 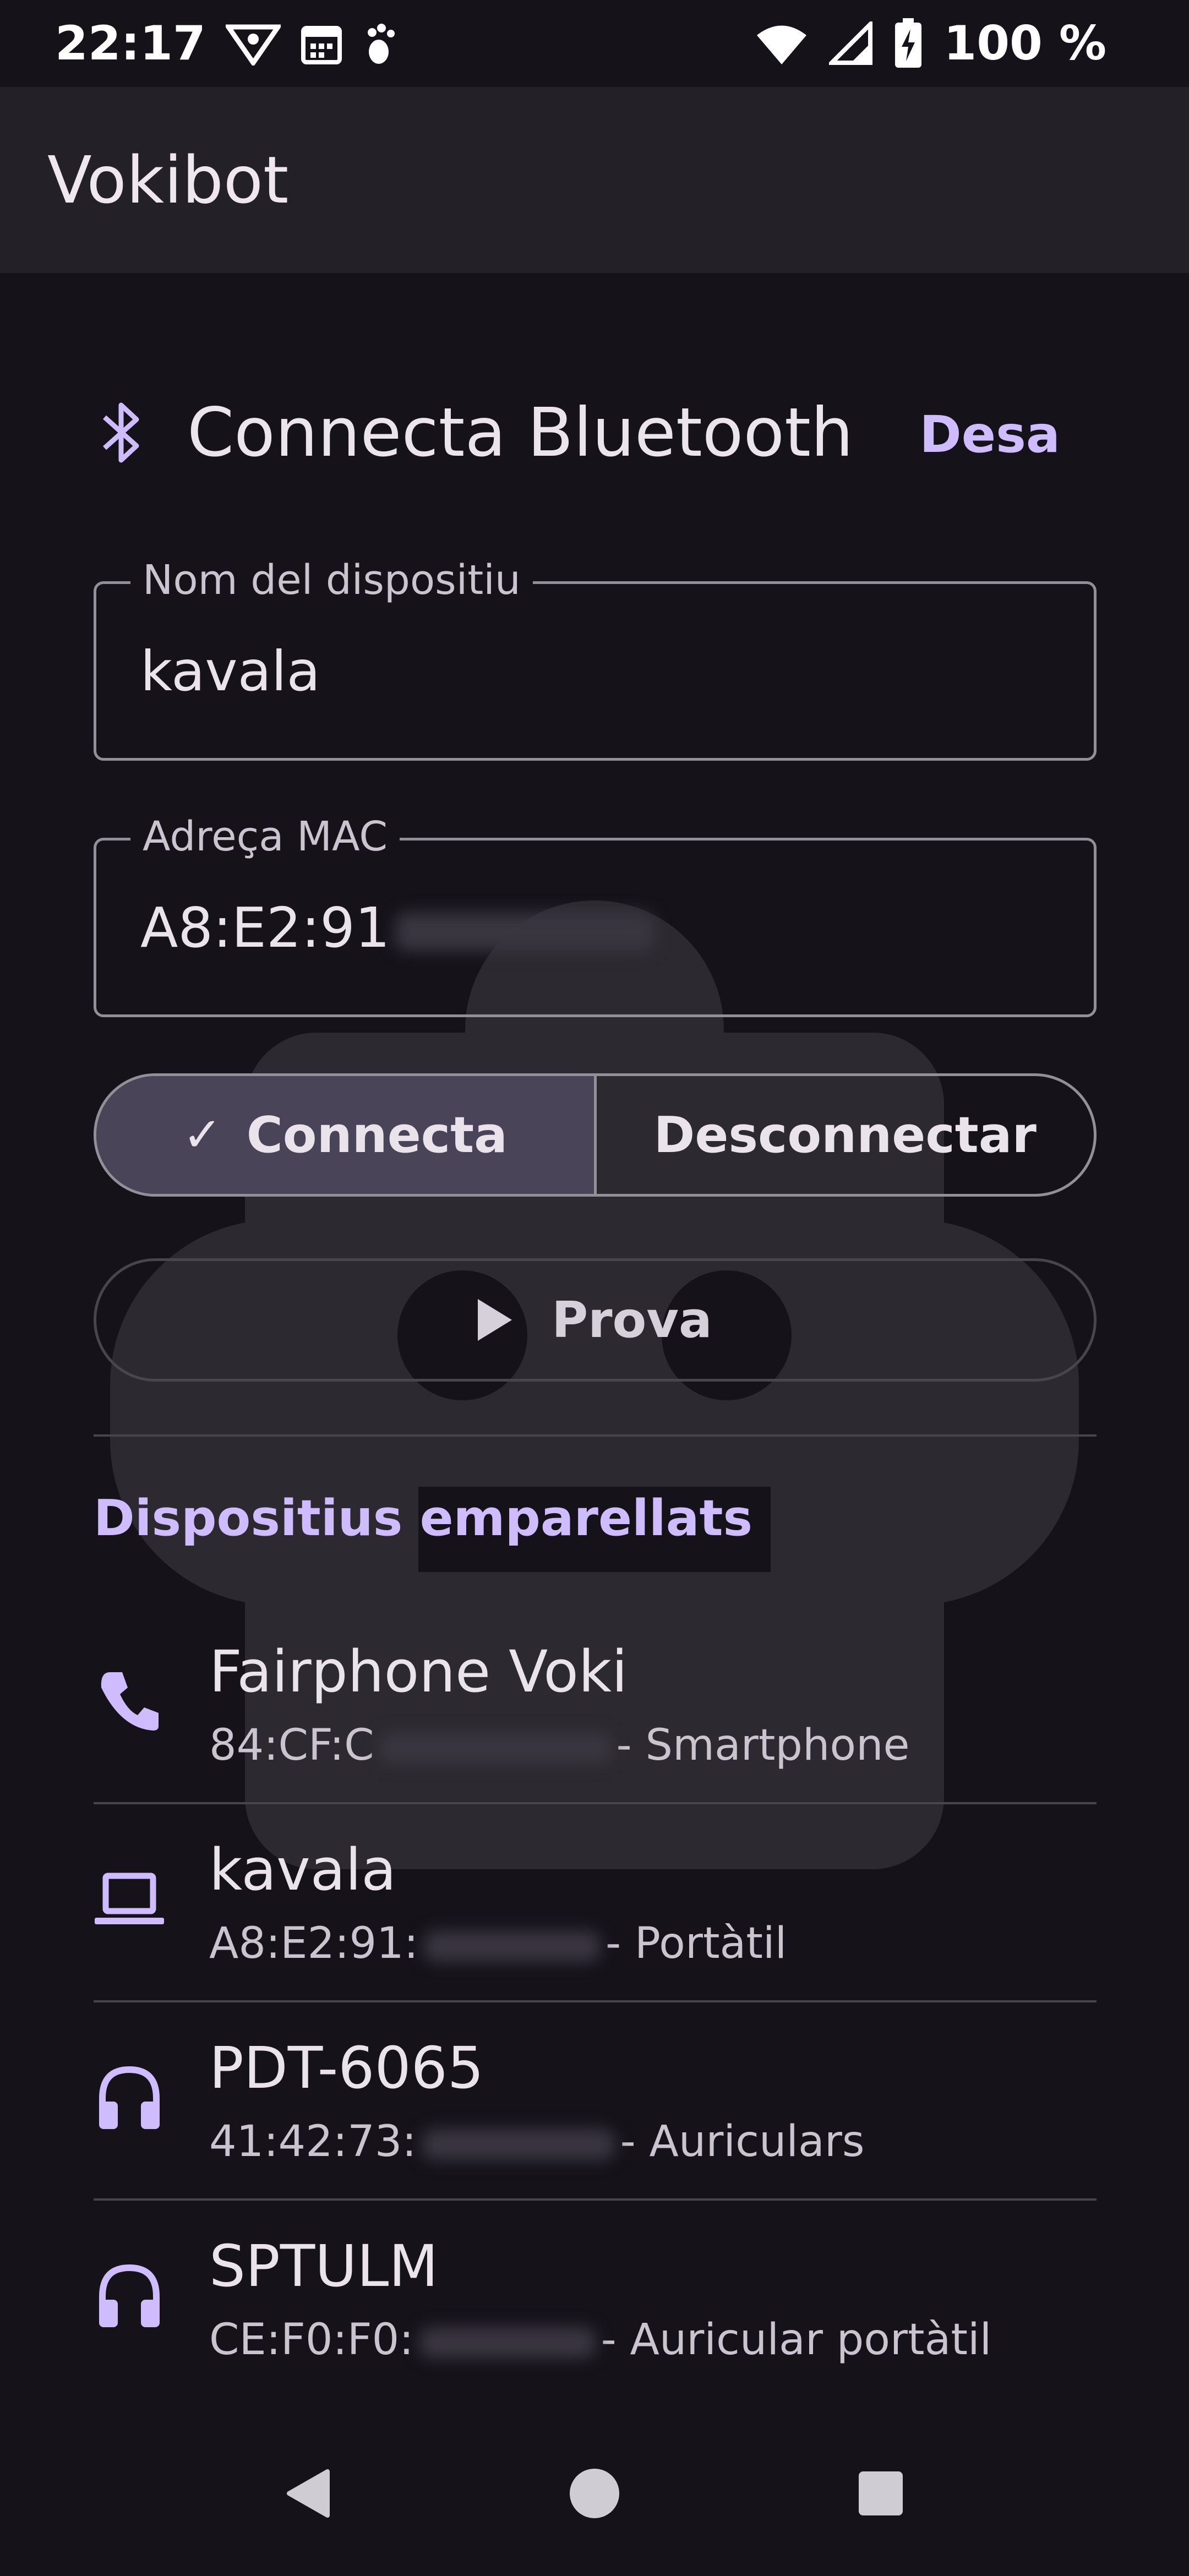 I want to click on paired-device-row: PDT-6065 41:42:73: - Auriculars, so click(x=595, y=2133).